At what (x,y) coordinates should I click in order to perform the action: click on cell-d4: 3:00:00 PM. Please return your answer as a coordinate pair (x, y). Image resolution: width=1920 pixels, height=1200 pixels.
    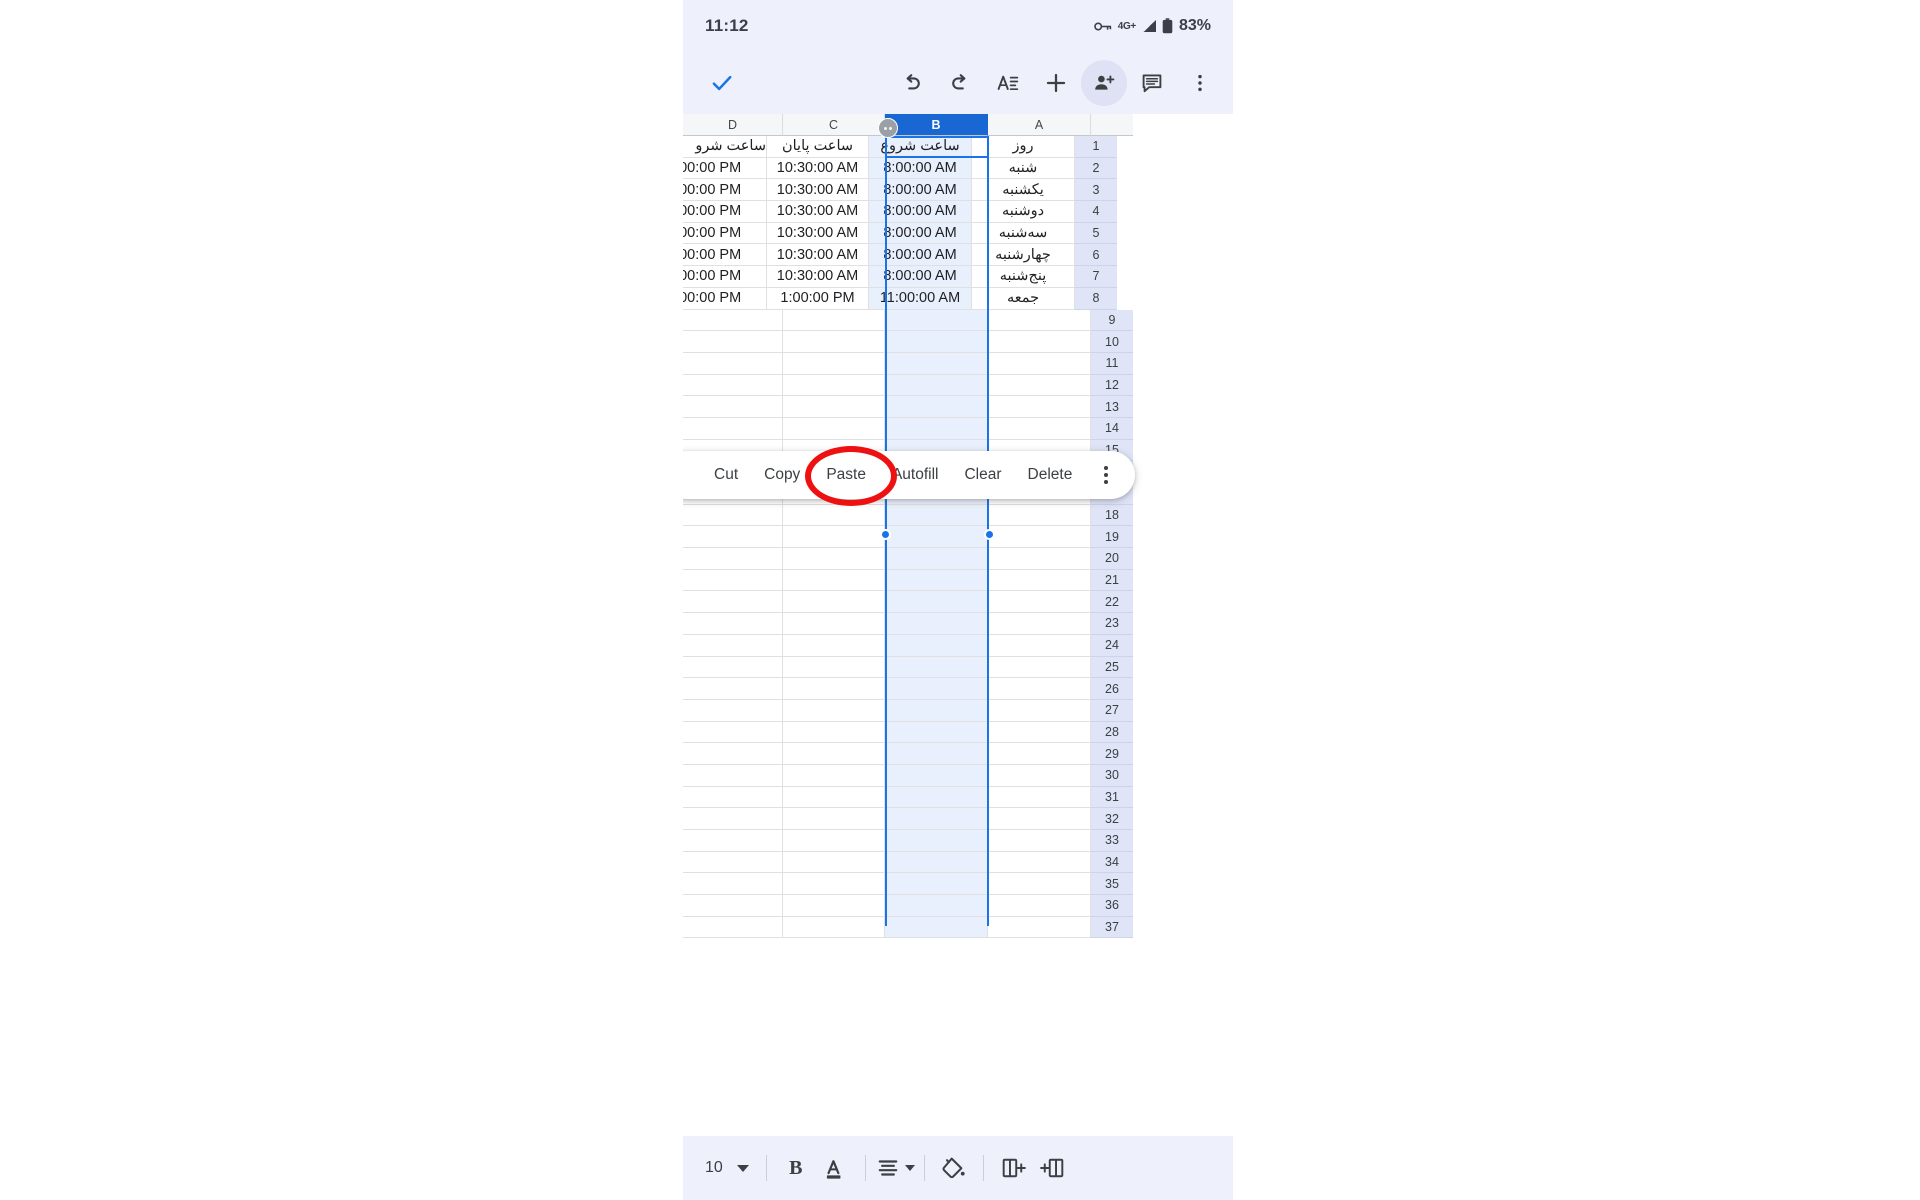
    Looking at the image, I should click on (725, 212).